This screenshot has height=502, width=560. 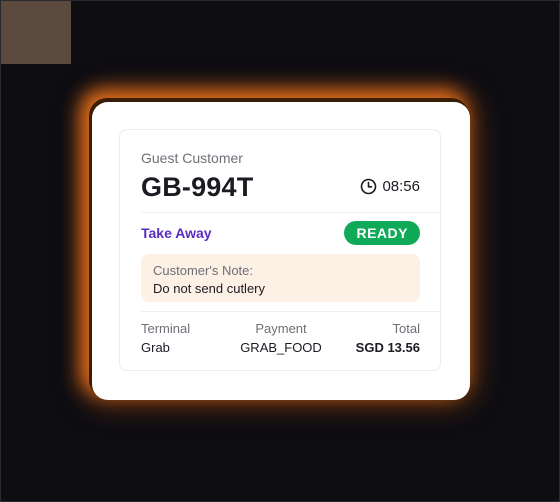 I want to click on payment-label: Payment, so click(x=281, y=328).